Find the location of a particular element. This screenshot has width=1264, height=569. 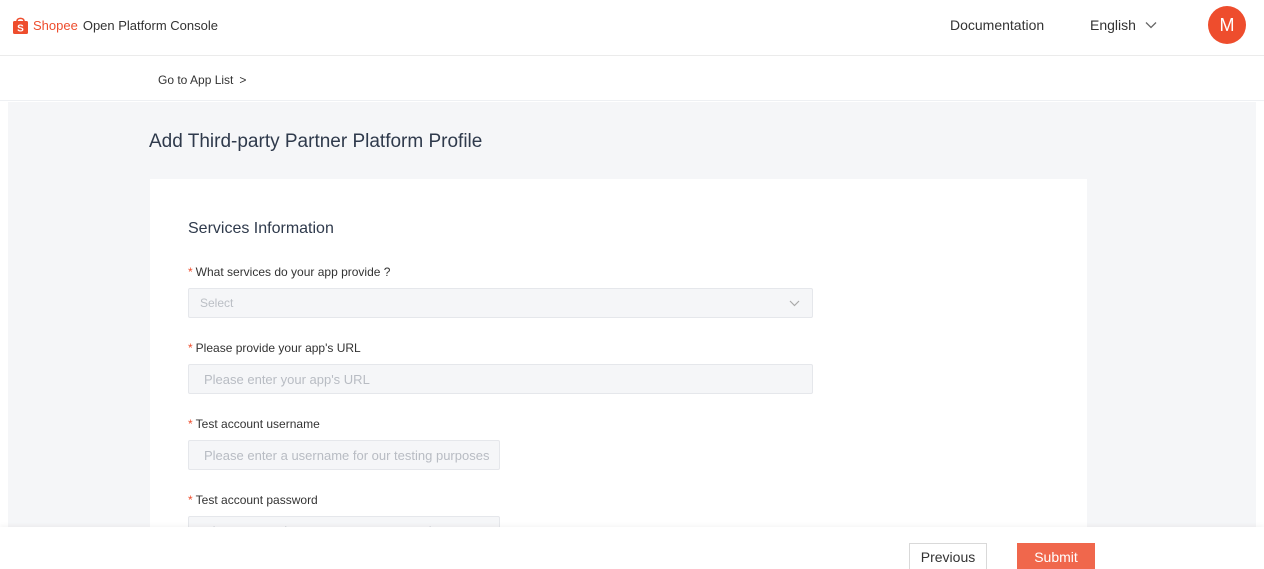

test-username-label: * Test account username is located at coordinates (254, 424).